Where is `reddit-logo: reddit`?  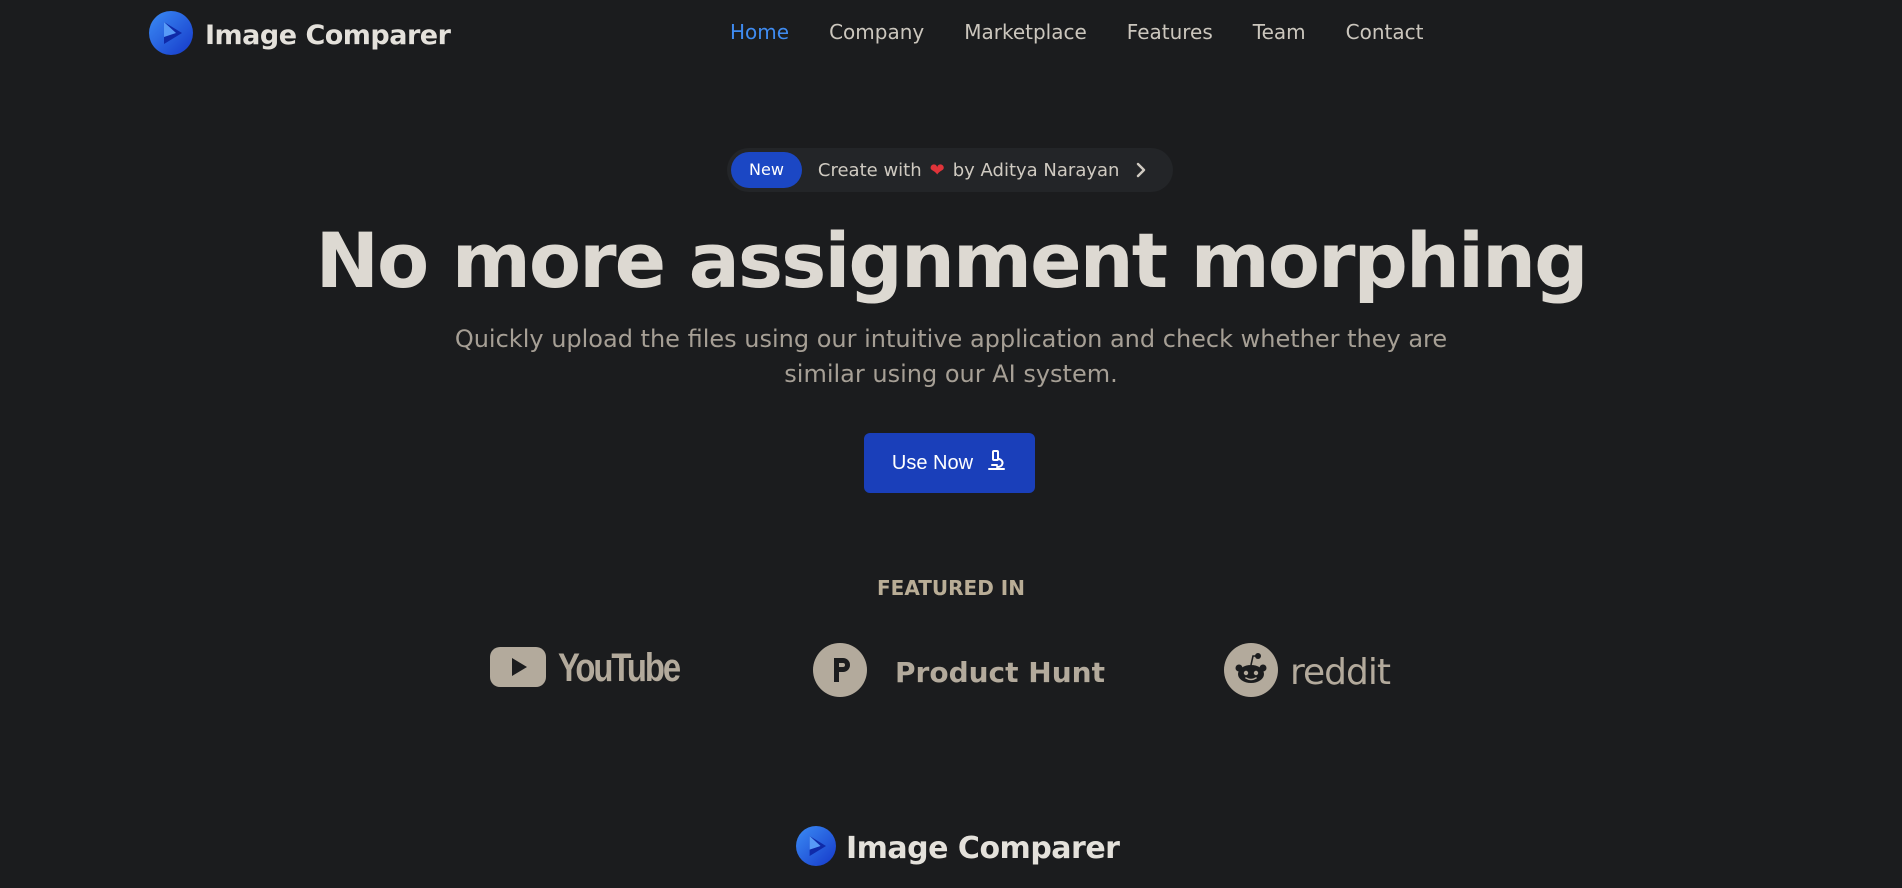
reddit-logo: reddit is located at coordinates (1307, 672).